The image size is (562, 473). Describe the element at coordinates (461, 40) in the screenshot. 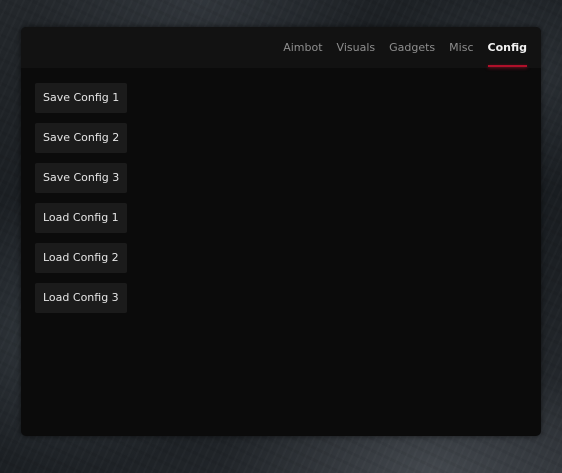

I see `tab-misc: Misc` at that location.